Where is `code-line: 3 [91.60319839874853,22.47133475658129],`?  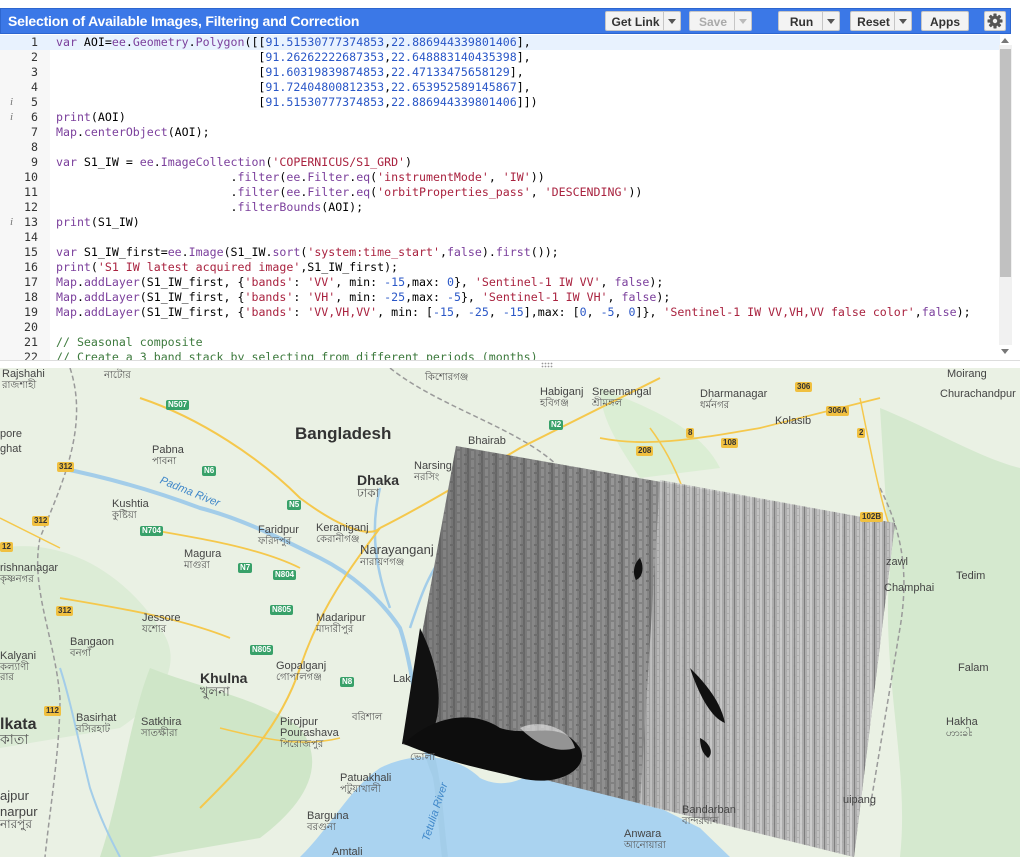
code-line: 3 [91.60319839874853,22.47133475658129], is located at coordinates (500, 72).